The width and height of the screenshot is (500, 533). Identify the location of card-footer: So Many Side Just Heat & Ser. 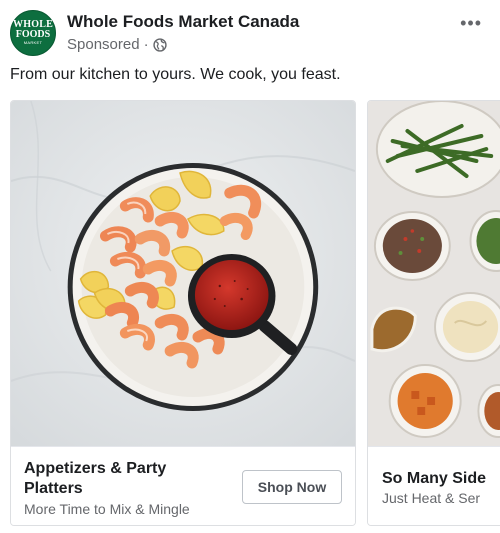
(434, 485).